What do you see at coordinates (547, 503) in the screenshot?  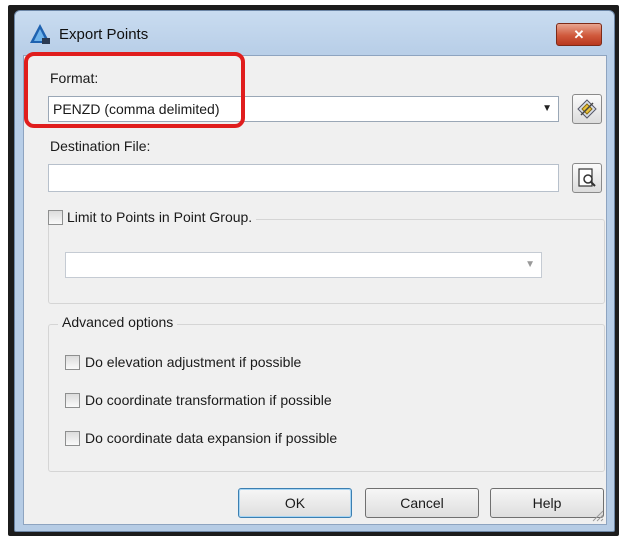 I see `help-button: Help` at bounding box center [547, 503].